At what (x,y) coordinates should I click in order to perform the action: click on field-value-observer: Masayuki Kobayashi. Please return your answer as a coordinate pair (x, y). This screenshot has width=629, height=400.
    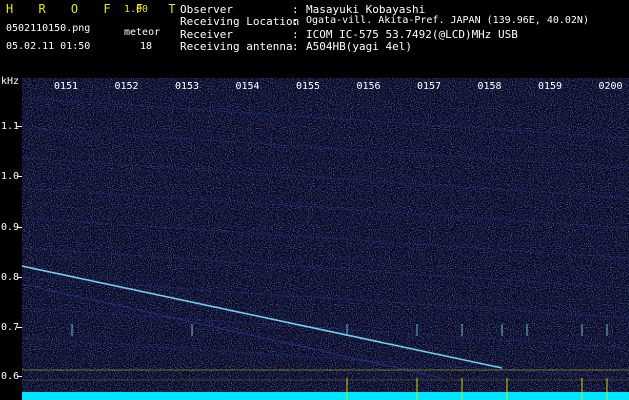
    Looking at the image, I should click on (366, 9).